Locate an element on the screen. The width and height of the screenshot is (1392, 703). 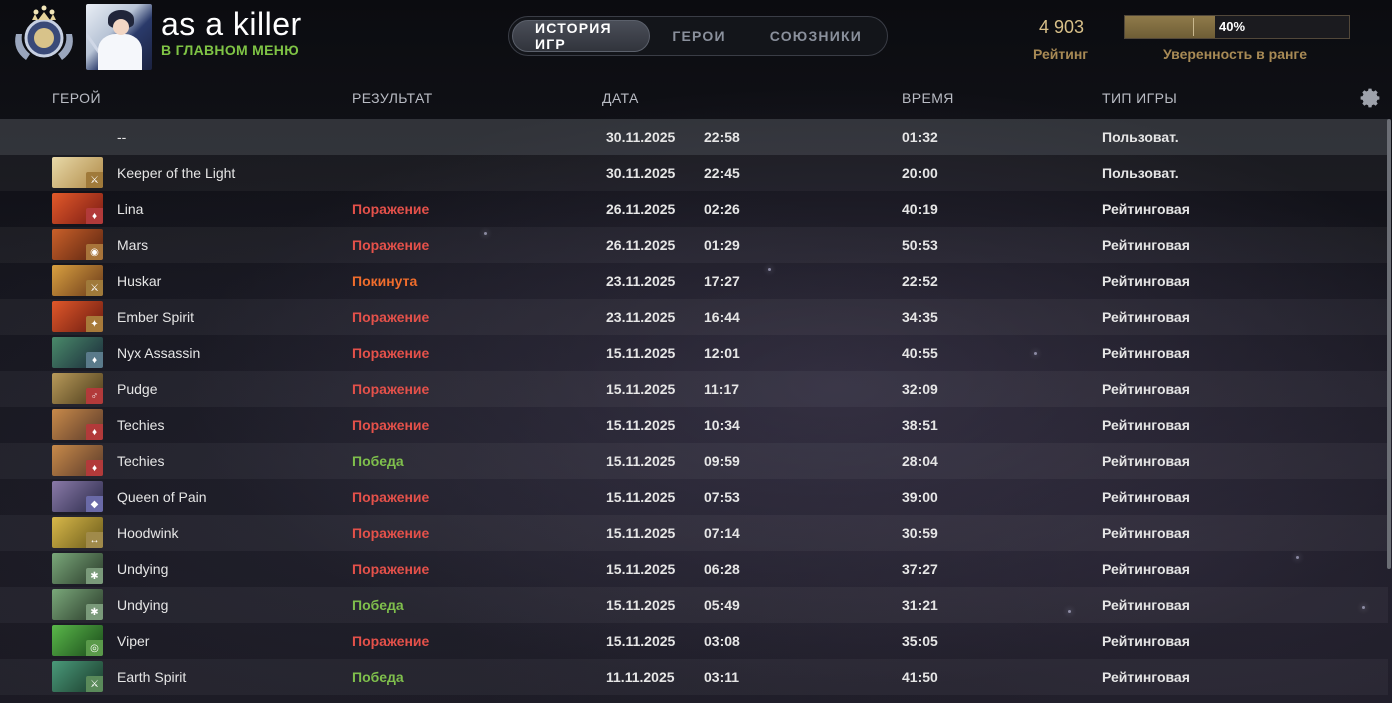
match-duration: 34:35 is located at coordinates (920, 317).